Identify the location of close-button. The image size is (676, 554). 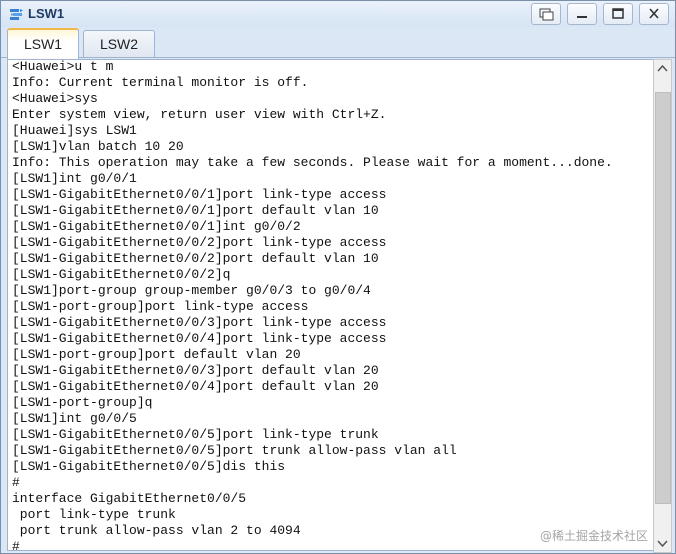
(654, 14).